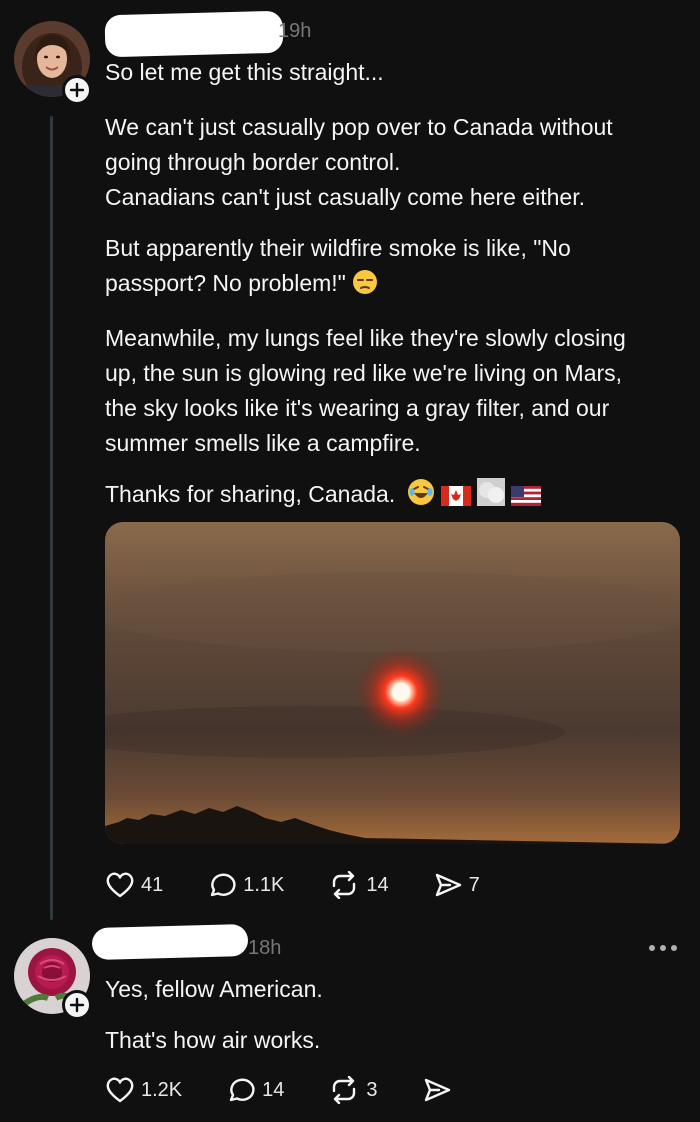  What do you see at coordinates (526, 498) in the screenshot?
I see `usa-flag-icon` at bounding box center [526, 498].